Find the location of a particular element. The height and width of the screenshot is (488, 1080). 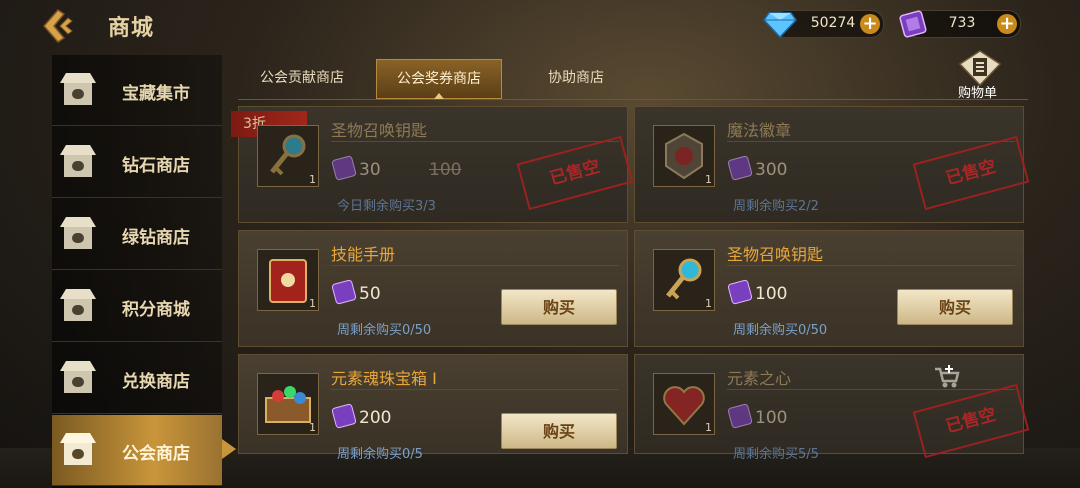

sidebar-item-label: 积分商城 is located at coordinates (156, 310).